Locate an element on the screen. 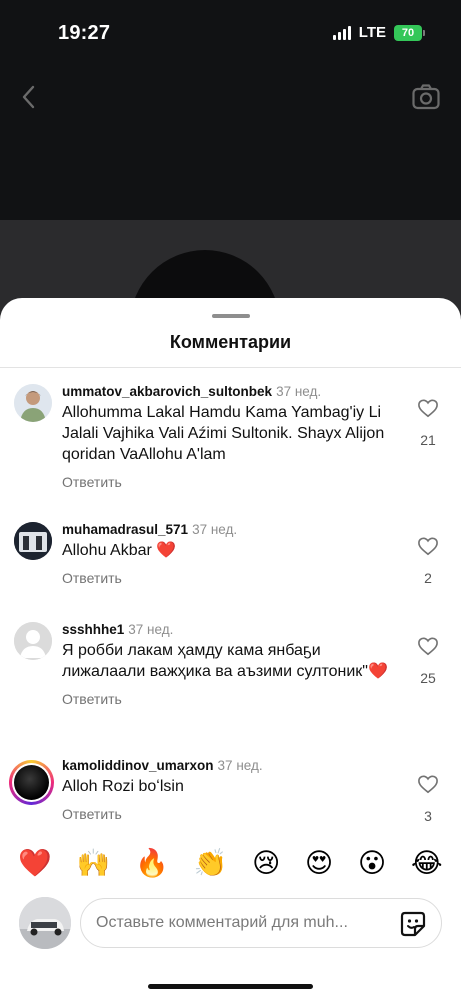 The image size is (461, 999). comment-text: Alloh Rozi boʻlsin is located at coordinates (123, 786).